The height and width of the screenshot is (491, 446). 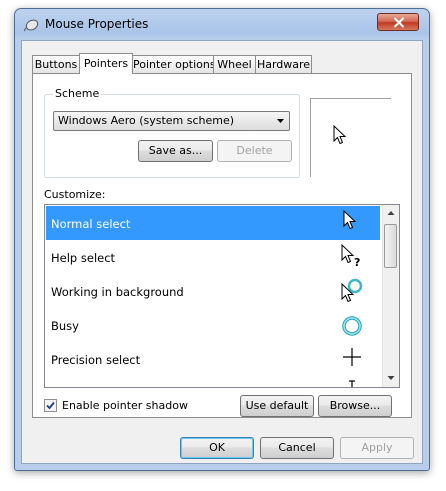 What do you see at coordinates (352, 326) in the screenshot?
I see `busy-cursor-icon` at bounding box center [352, 326].